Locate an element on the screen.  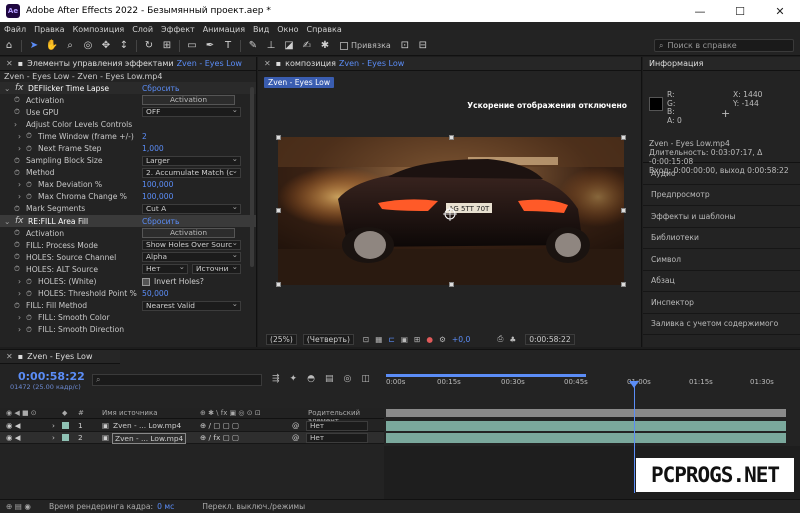
composition-sub-tab: Zven - Eyes Low is located at coordinates (299, 82).